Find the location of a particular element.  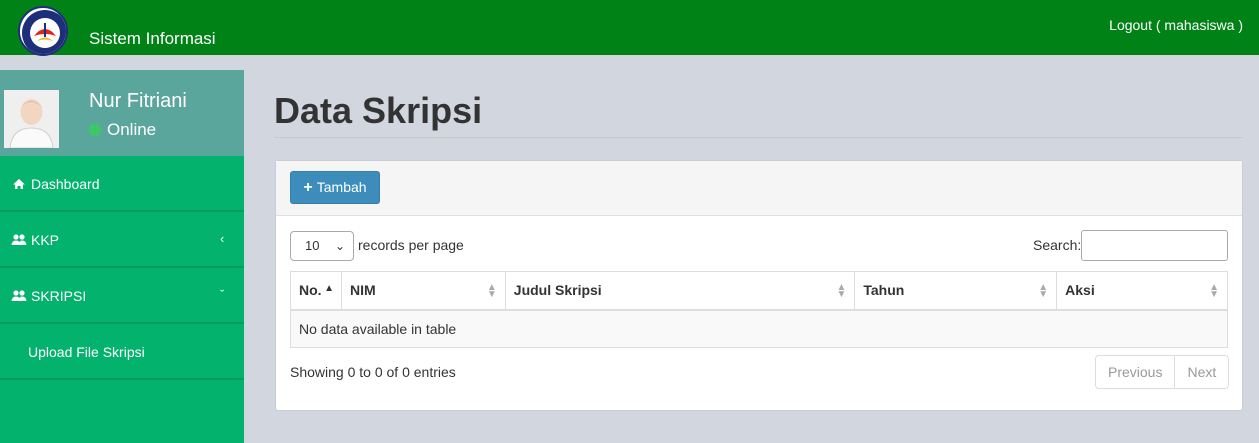

user-name: Nur Fitriani is located at coordinates (138, 101).